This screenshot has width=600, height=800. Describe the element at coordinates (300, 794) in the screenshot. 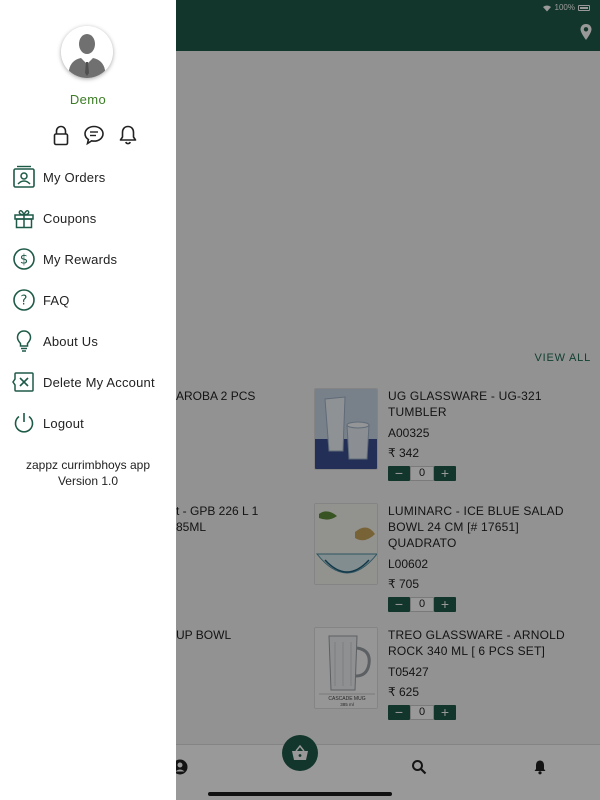

I see `home-indicator` at that location.